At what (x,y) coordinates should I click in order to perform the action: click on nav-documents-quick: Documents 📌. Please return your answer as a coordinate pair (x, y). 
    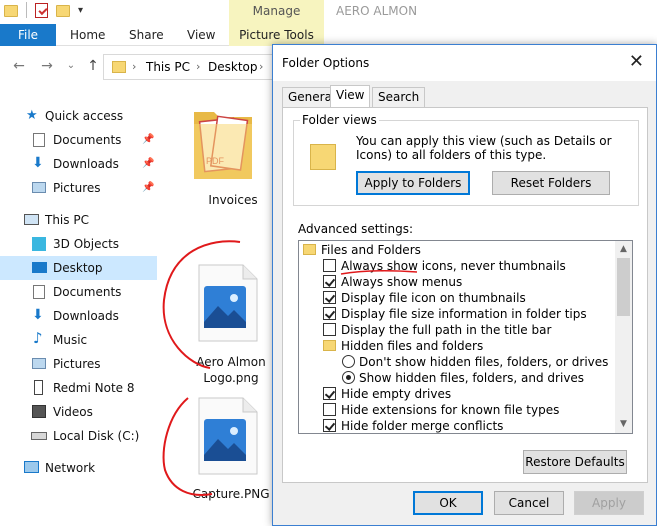
    Looking at the image, I should click on (78, 140).